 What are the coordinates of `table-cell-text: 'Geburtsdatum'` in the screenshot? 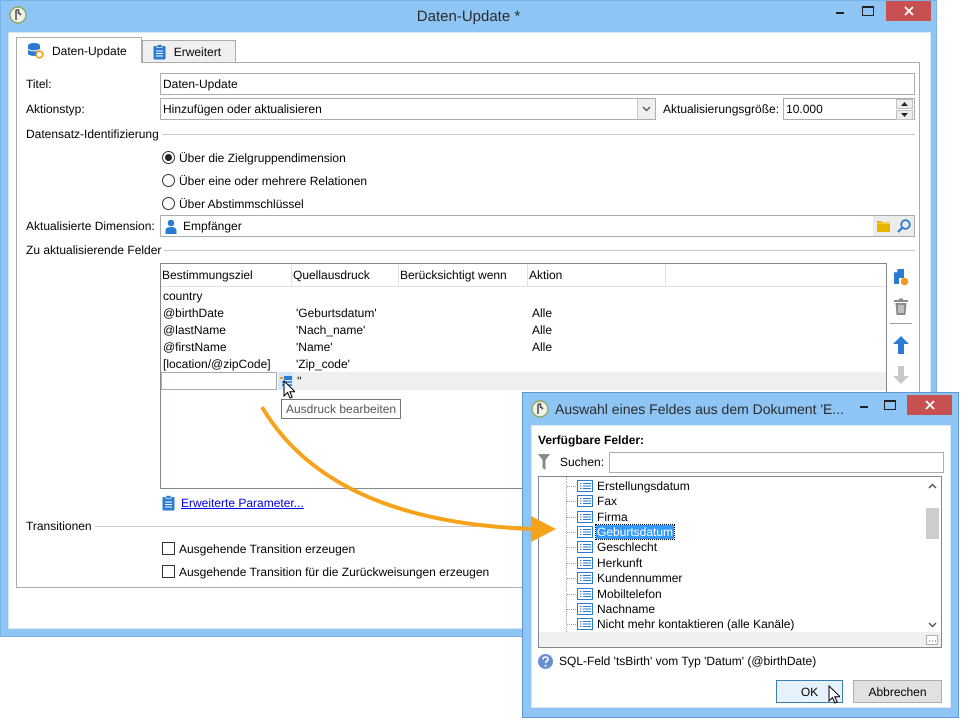 It's located at (336, 313).